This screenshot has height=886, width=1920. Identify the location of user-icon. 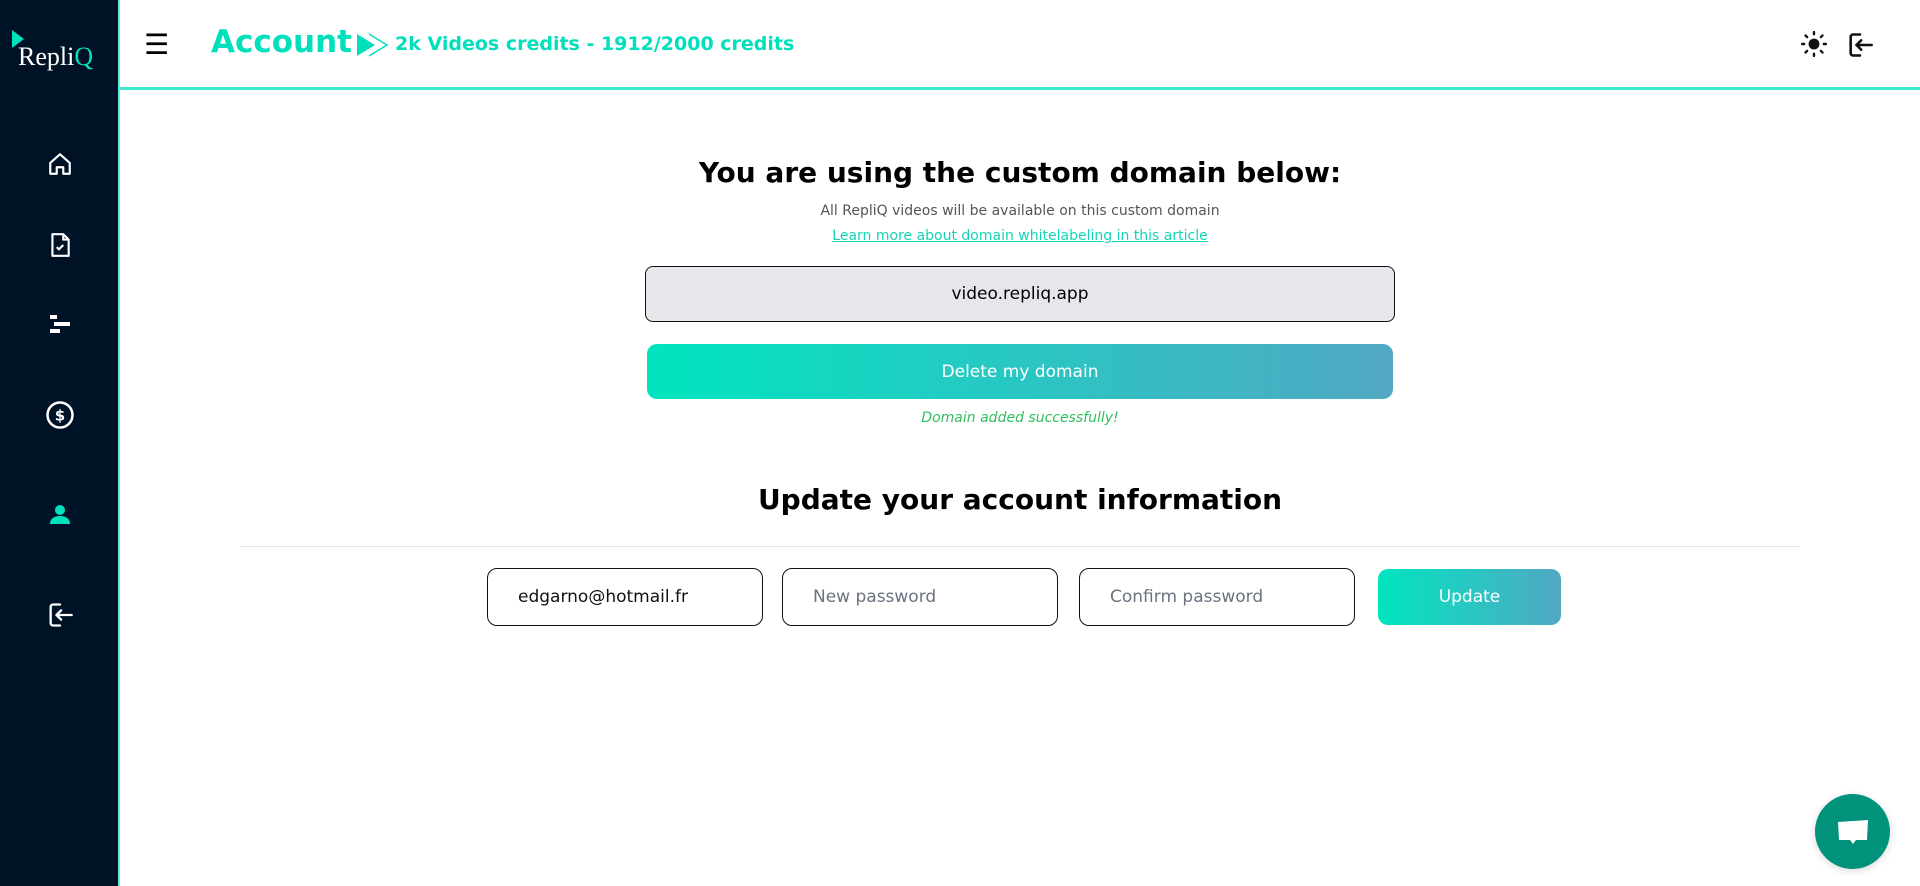
(60, 514).